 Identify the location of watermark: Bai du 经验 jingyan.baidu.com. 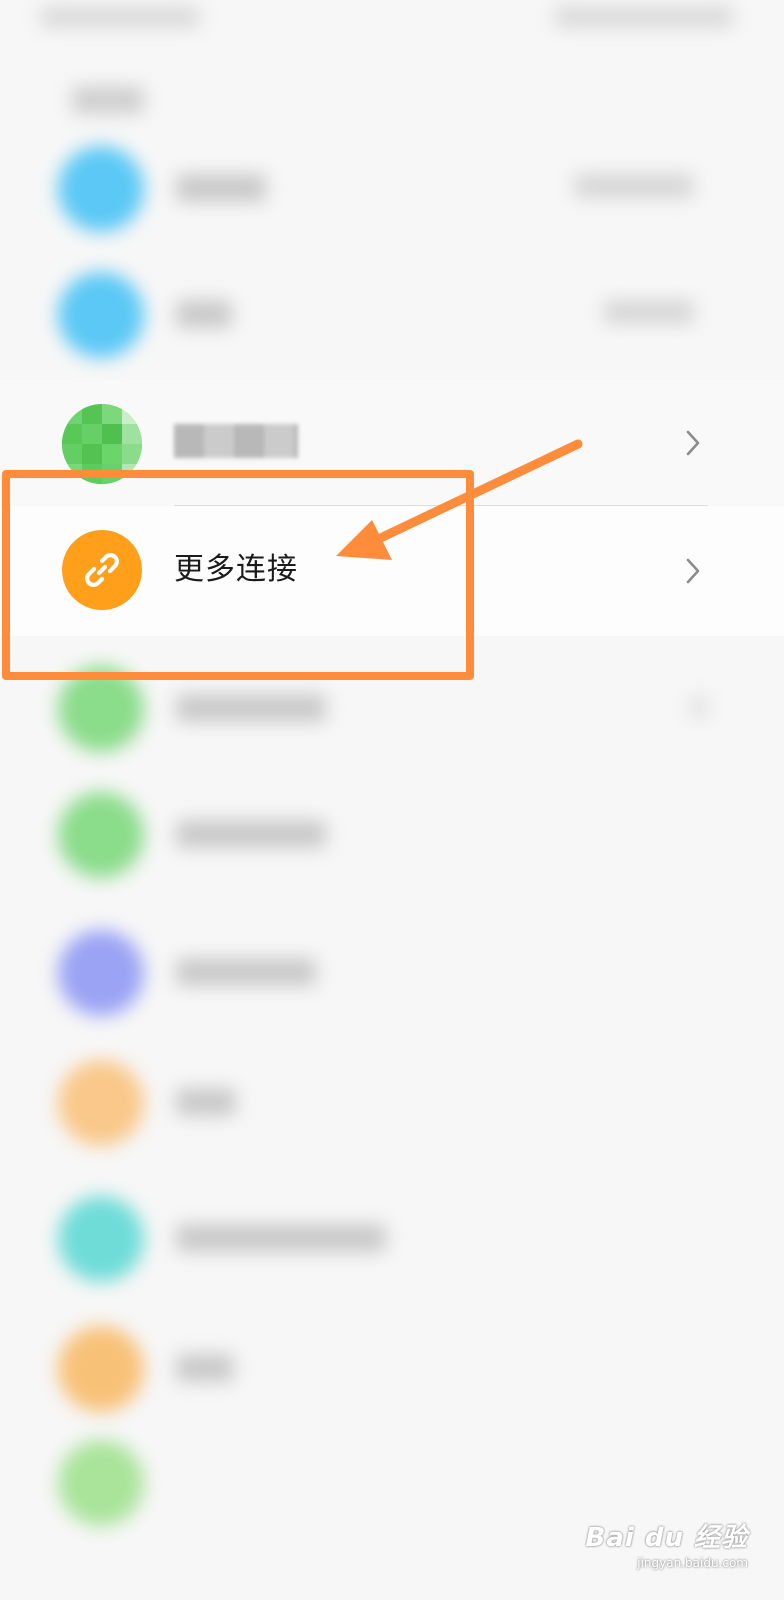
(667, 1543).